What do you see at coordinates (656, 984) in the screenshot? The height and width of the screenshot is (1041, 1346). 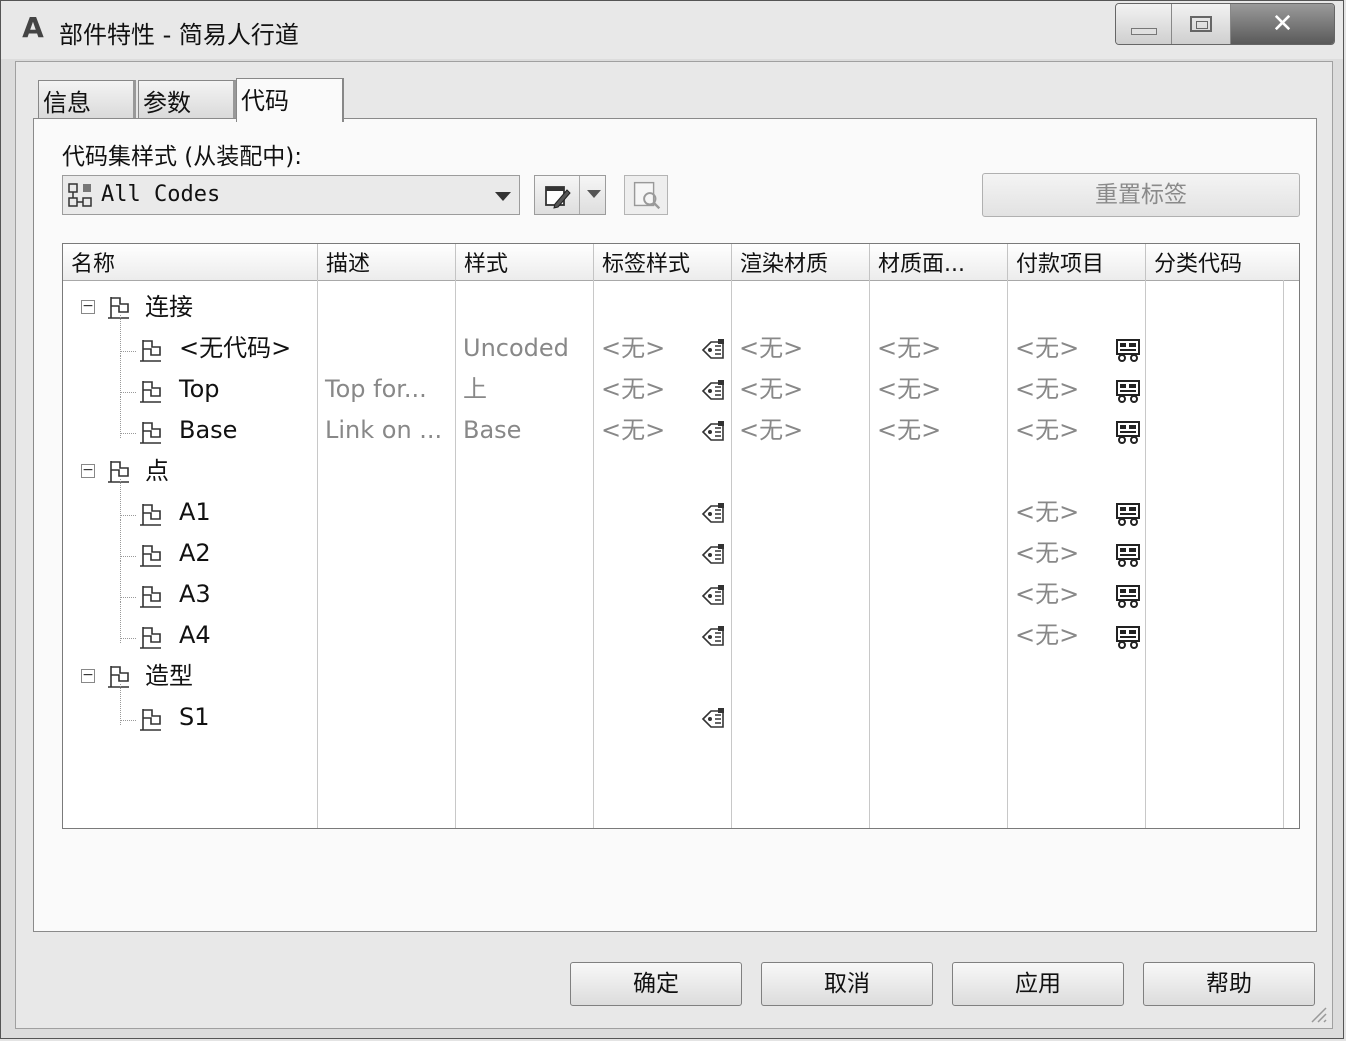 I see `ok-button: 确定` at bounding box center [656, 984].